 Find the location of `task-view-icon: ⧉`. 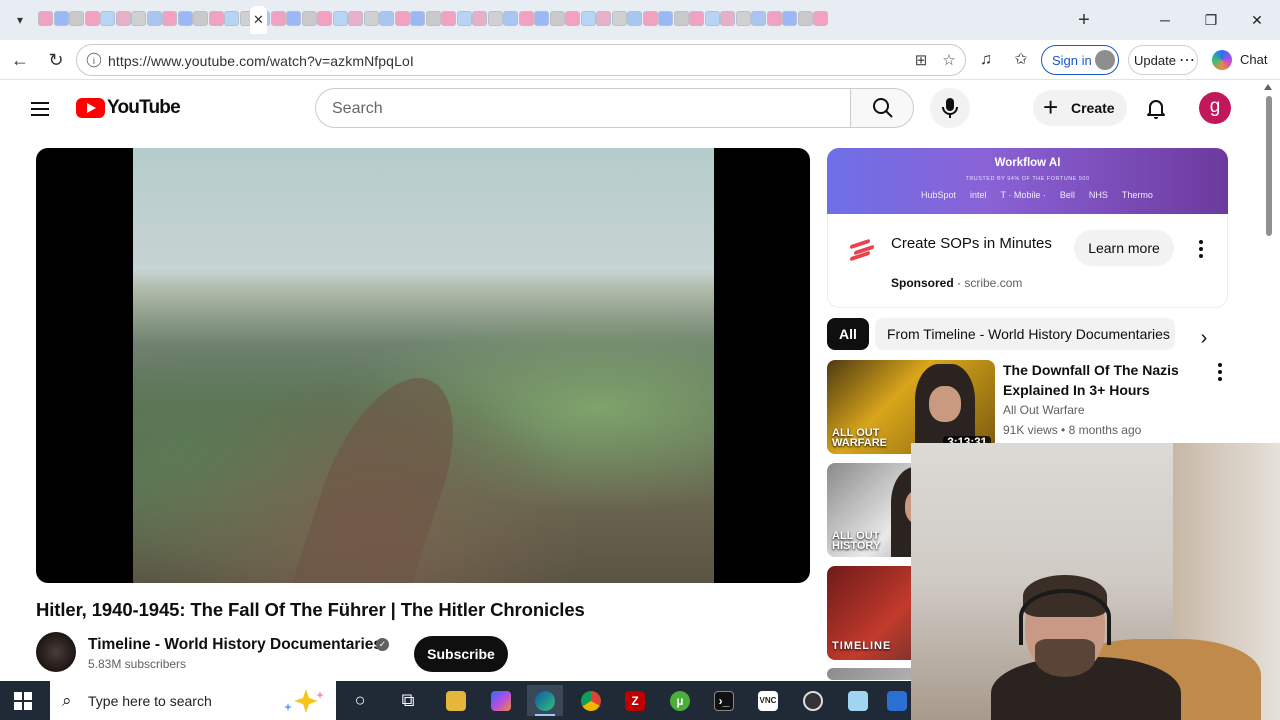

task-view-icon: ⧉ is located at coordinates (408, 700).